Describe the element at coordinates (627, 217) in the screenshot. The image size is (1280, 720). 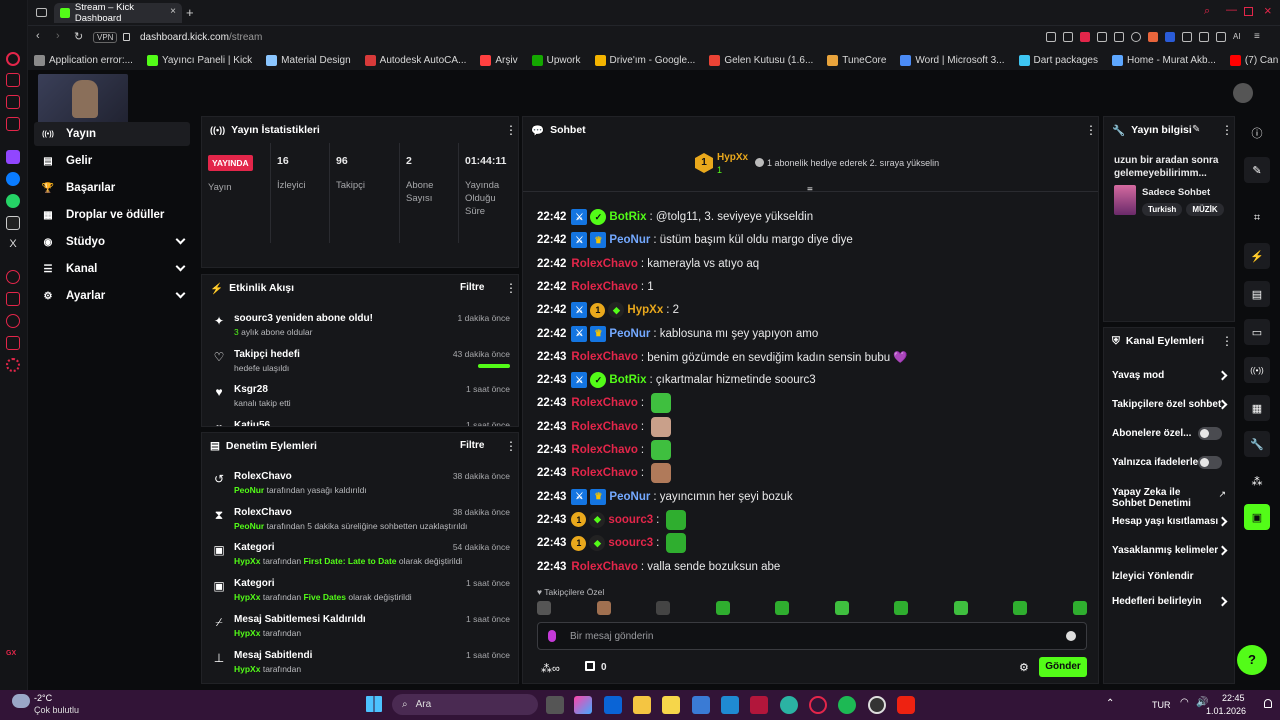
I see `message-username: BotRix` at that location.